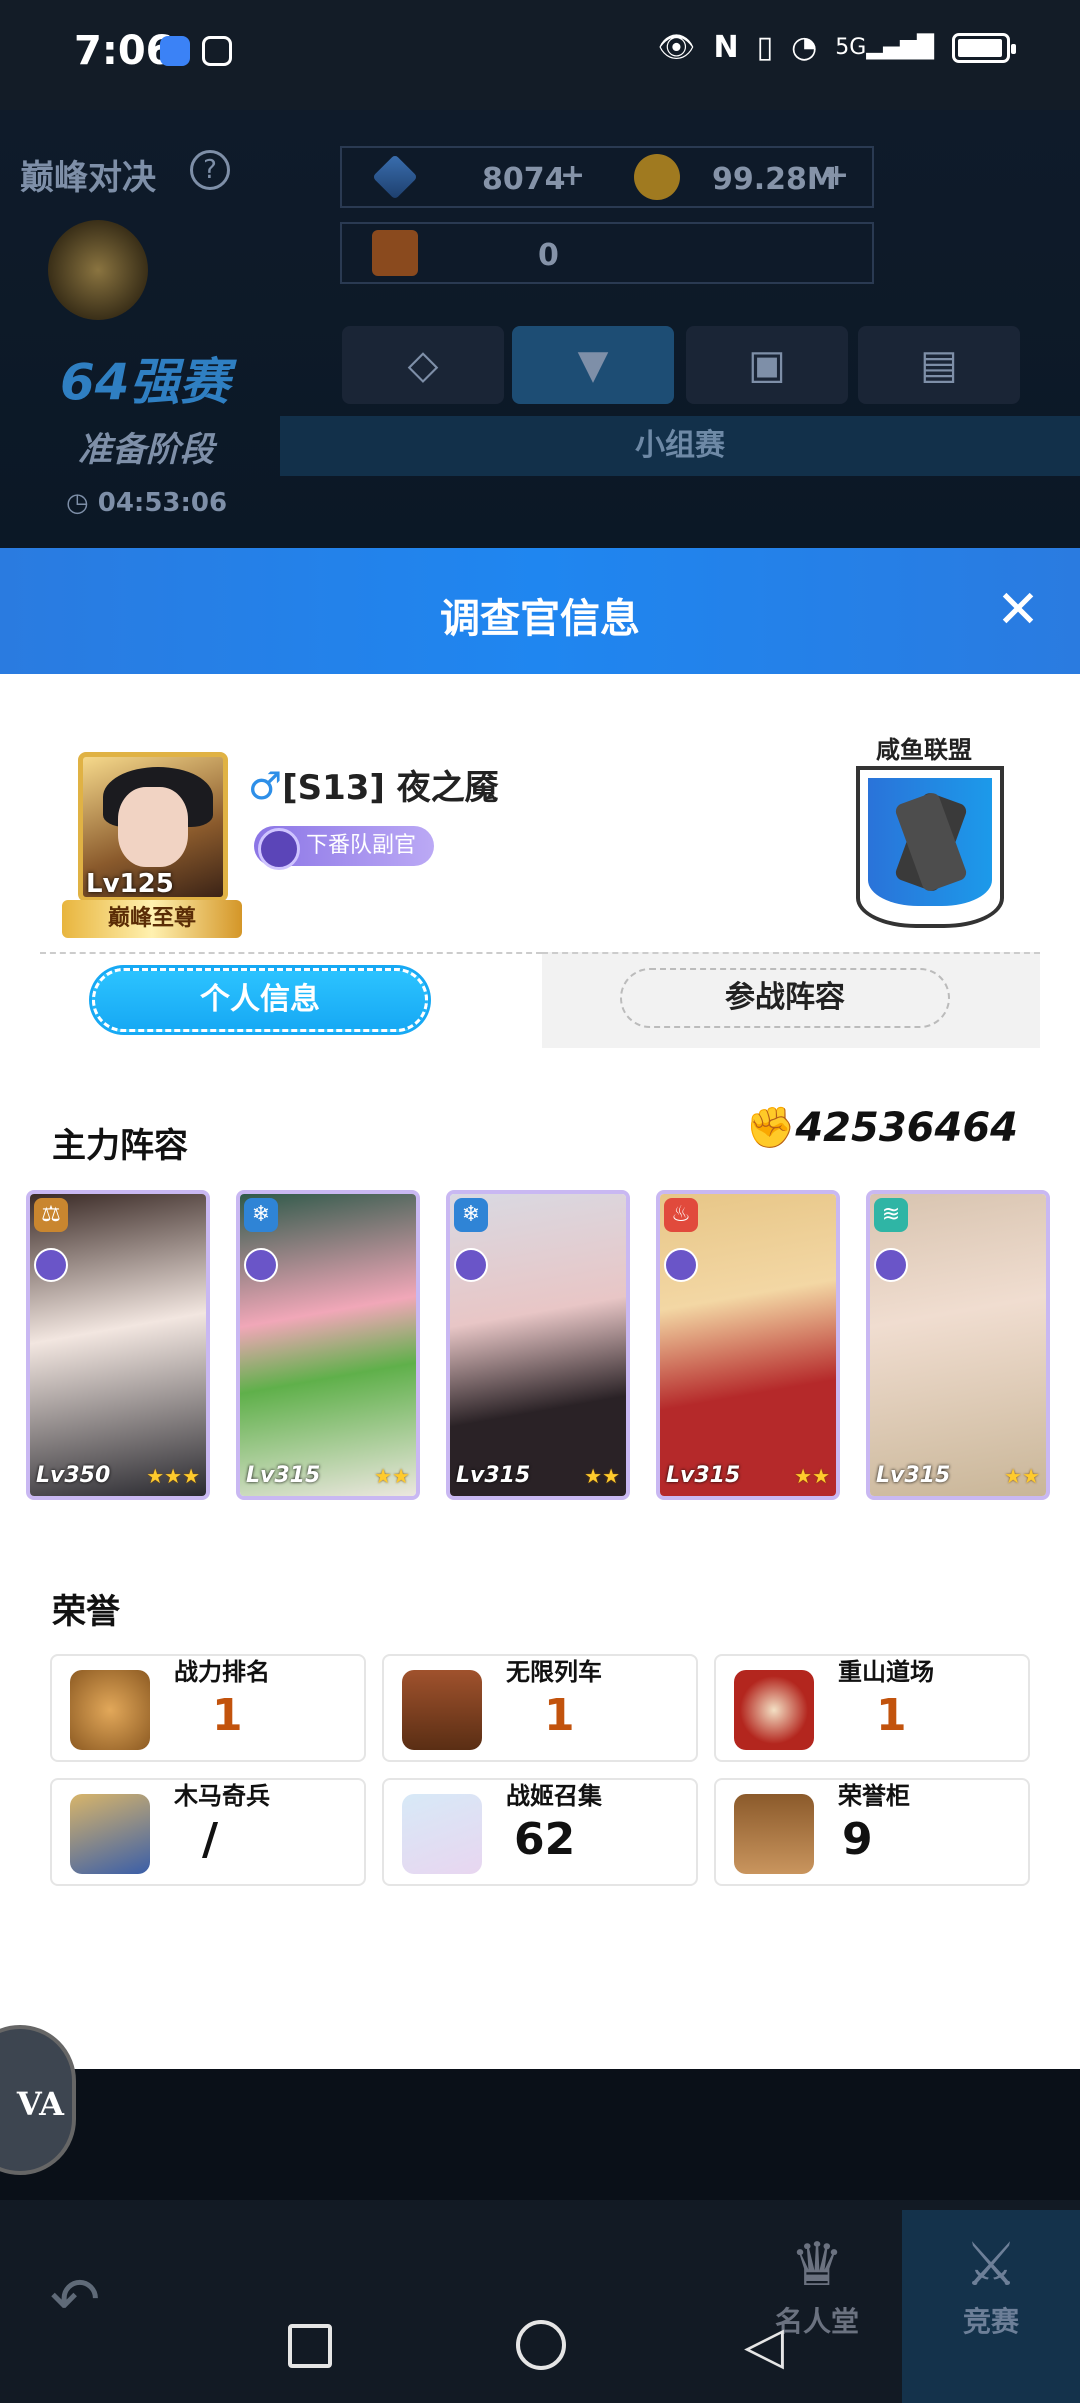  I want to click on honor-value: 9, so click(857, 1839).